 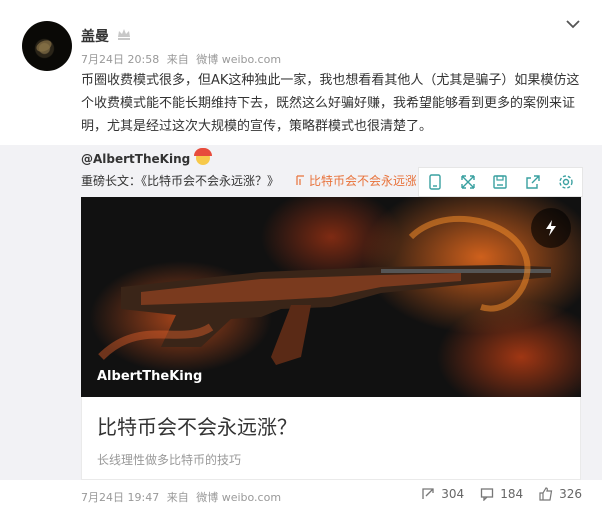 What do you see at coordinates (135, 159) in the screenshot?
I see `original-author-name: @AlbertTheKing` at bounding box center [135, 159].